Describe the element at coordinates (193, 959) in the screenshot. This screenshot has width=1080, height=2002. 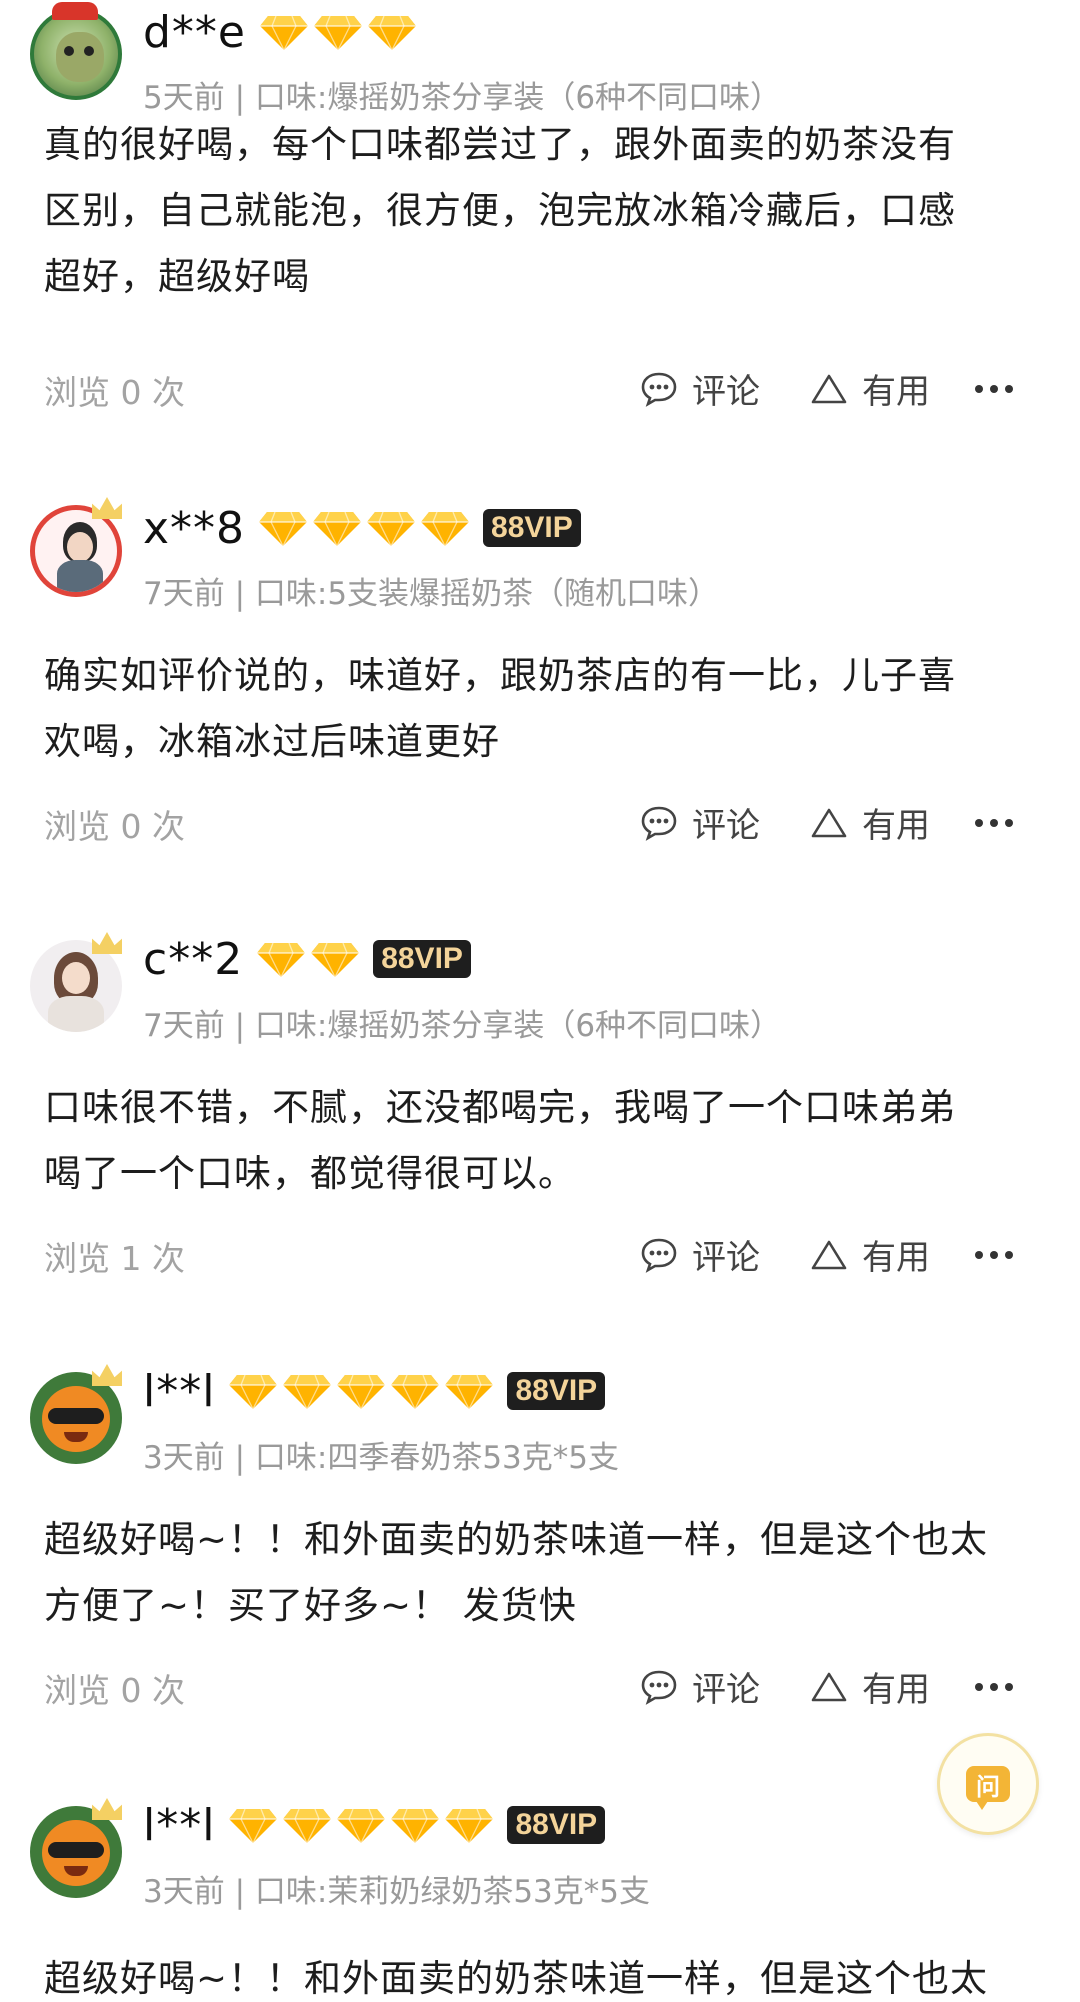
I see `reviewer-name: c**2` at that location.